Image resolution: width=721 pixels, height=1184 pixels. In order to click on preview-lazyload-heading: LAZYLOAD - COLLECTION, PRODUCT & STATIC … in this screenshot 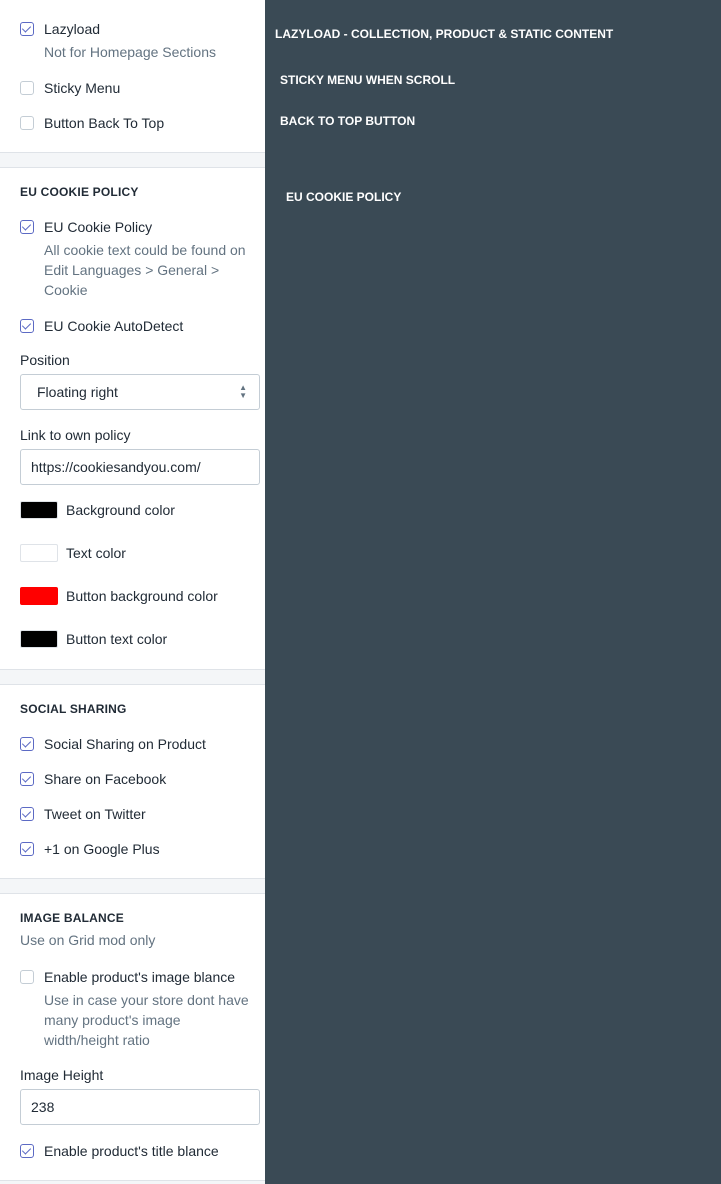, I will do `click(444, 34)`.